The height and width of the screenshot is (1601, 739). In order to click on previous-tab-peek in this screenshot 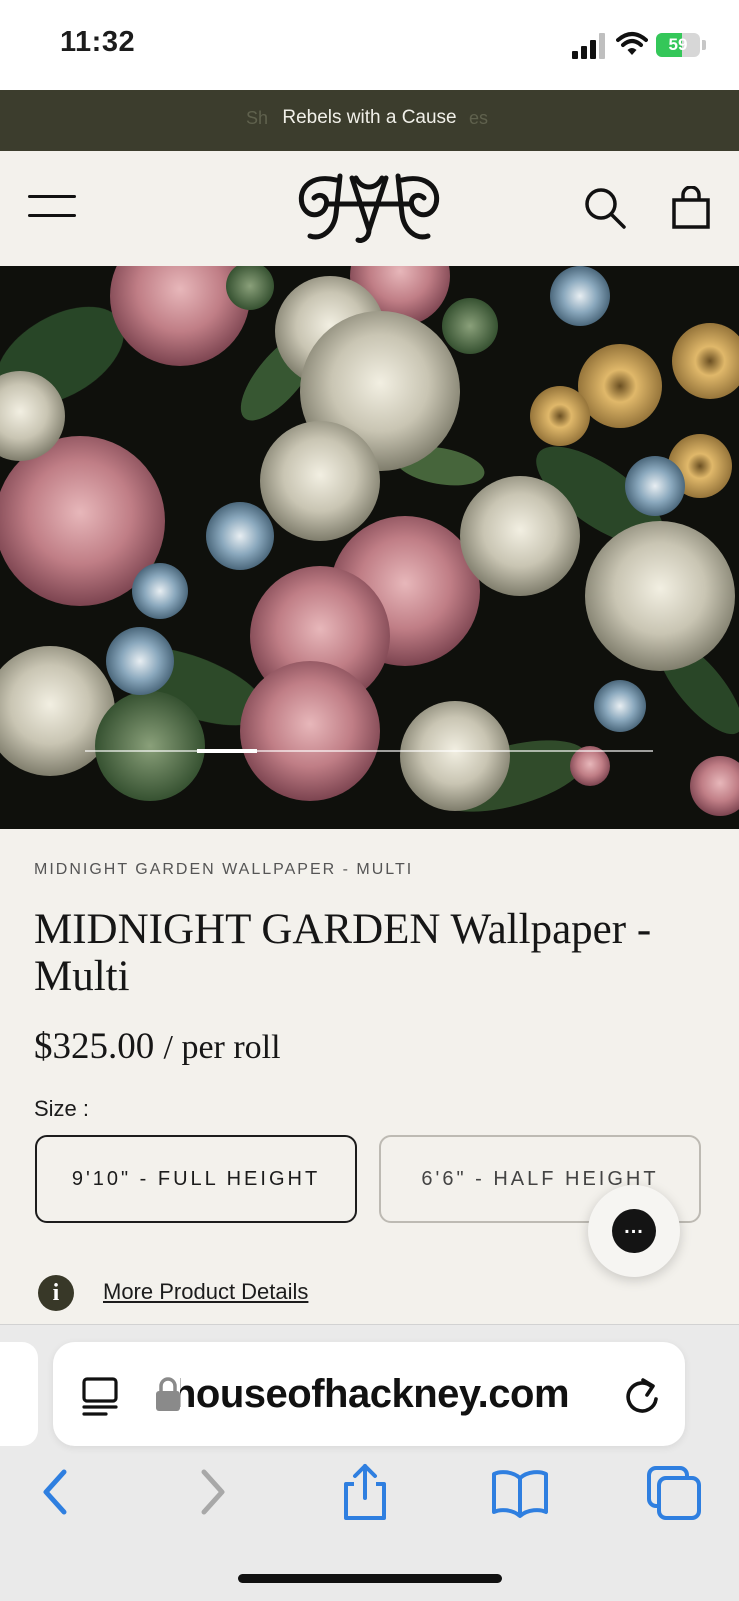, I will do `click(19, 1394)`.